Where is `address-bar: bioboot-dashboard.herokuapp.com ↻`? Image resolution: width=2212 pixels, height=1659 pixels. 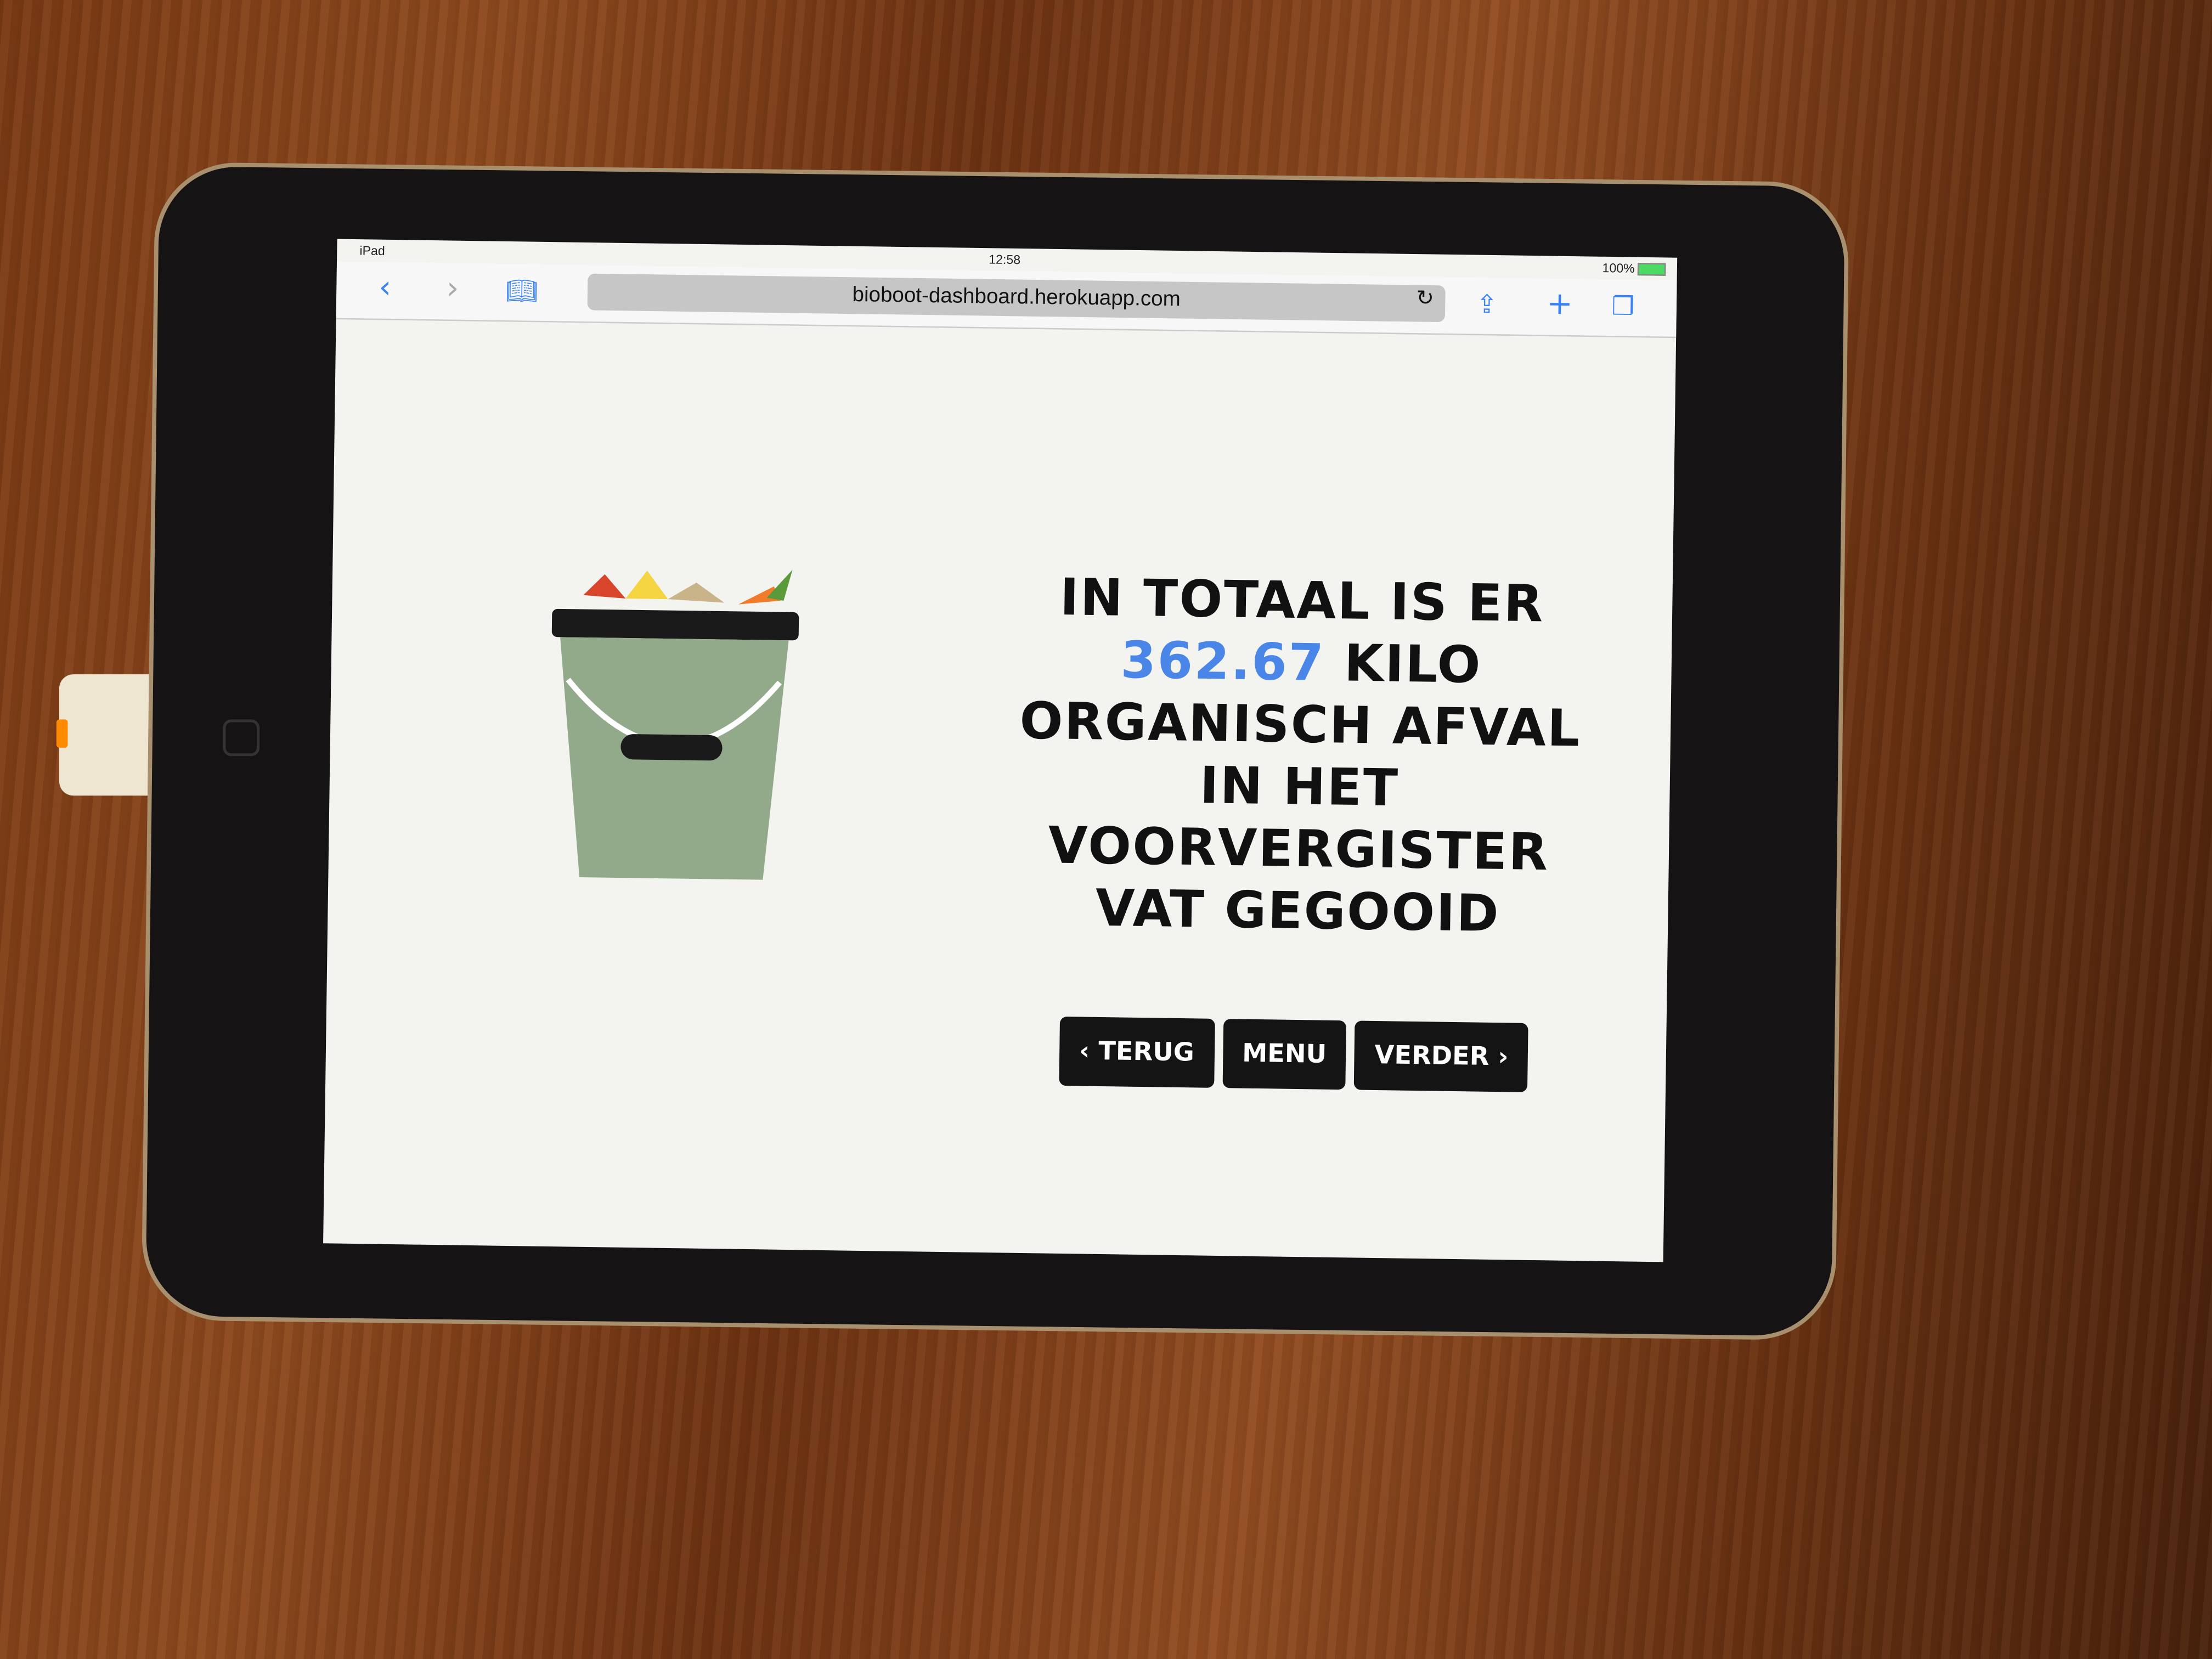
address-bar: bioboot-dashboard.herokuapp.com ↻ is located at coordinates (1017, 298).